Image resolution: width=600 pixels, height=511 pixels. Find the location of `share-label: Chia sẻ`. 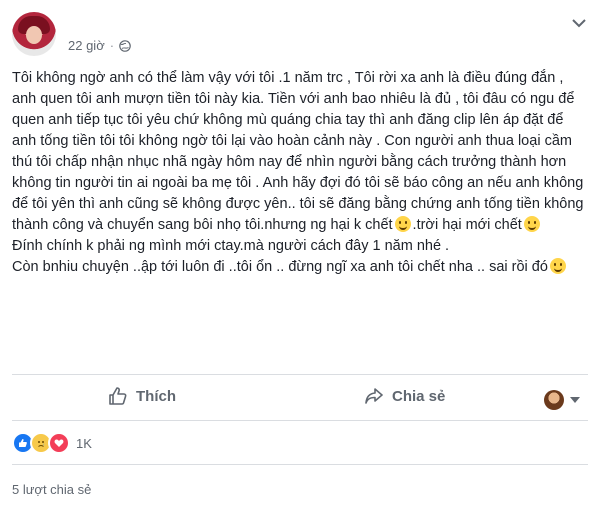

share-label: Chia sẻ is located at coordinates (419, 396).